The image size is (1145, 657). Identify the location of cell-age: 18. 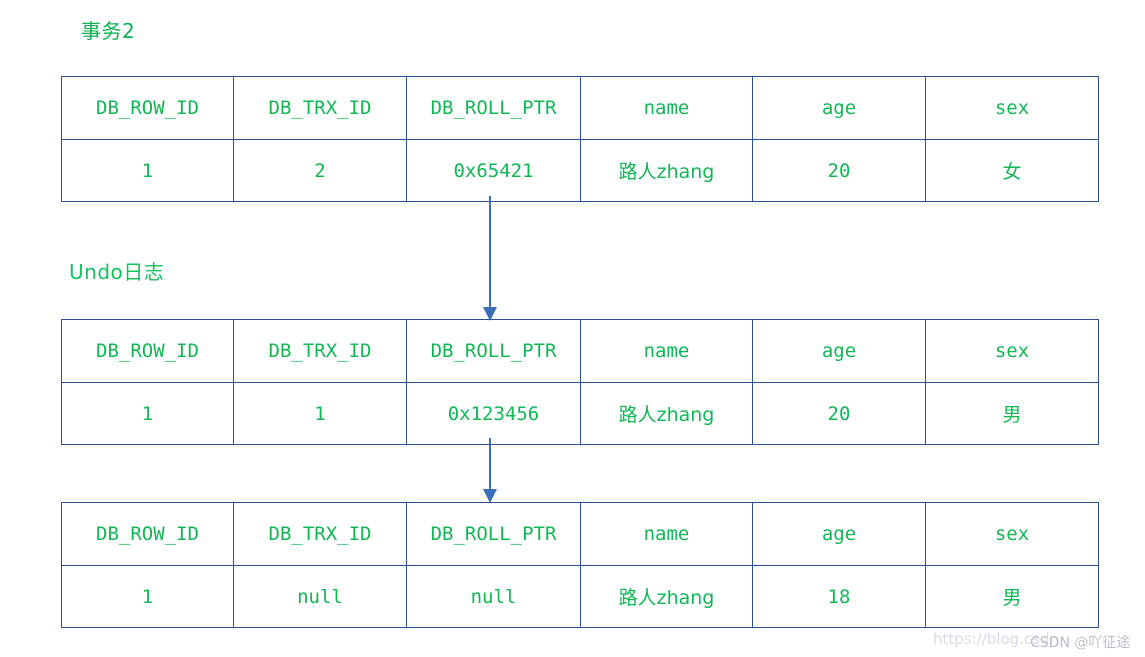
(839, 596).